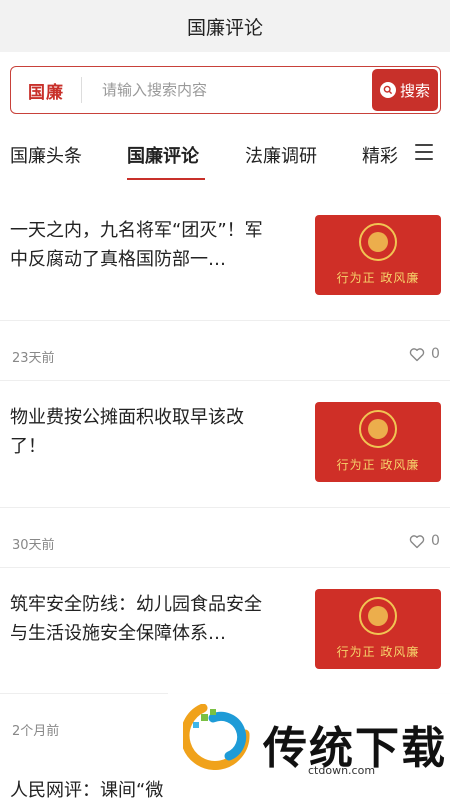  What do you see at coordinates (414, 90) in the screenshot?
I see `search-button-label: 搜索` at bounding box center [414, 90].